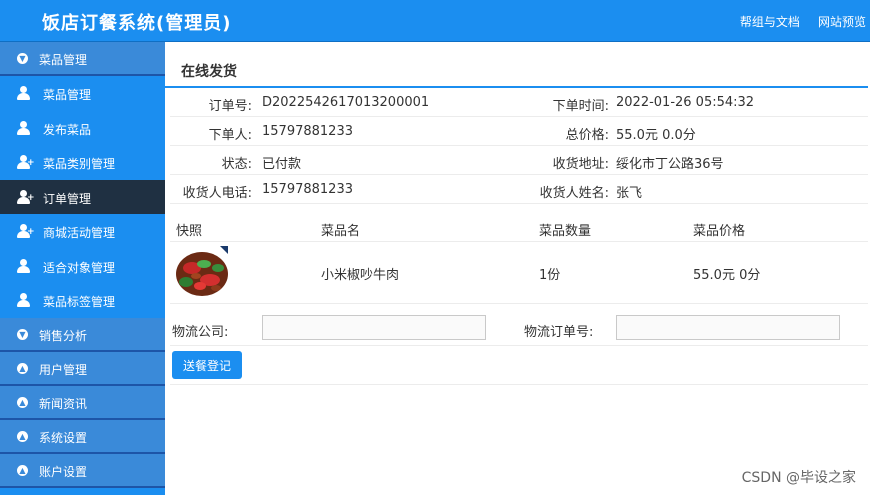  Describe the element at coordinates (685, 102) in the screenshot. I see `order-time-value: 2022-01-26 05:54:32` at that location.